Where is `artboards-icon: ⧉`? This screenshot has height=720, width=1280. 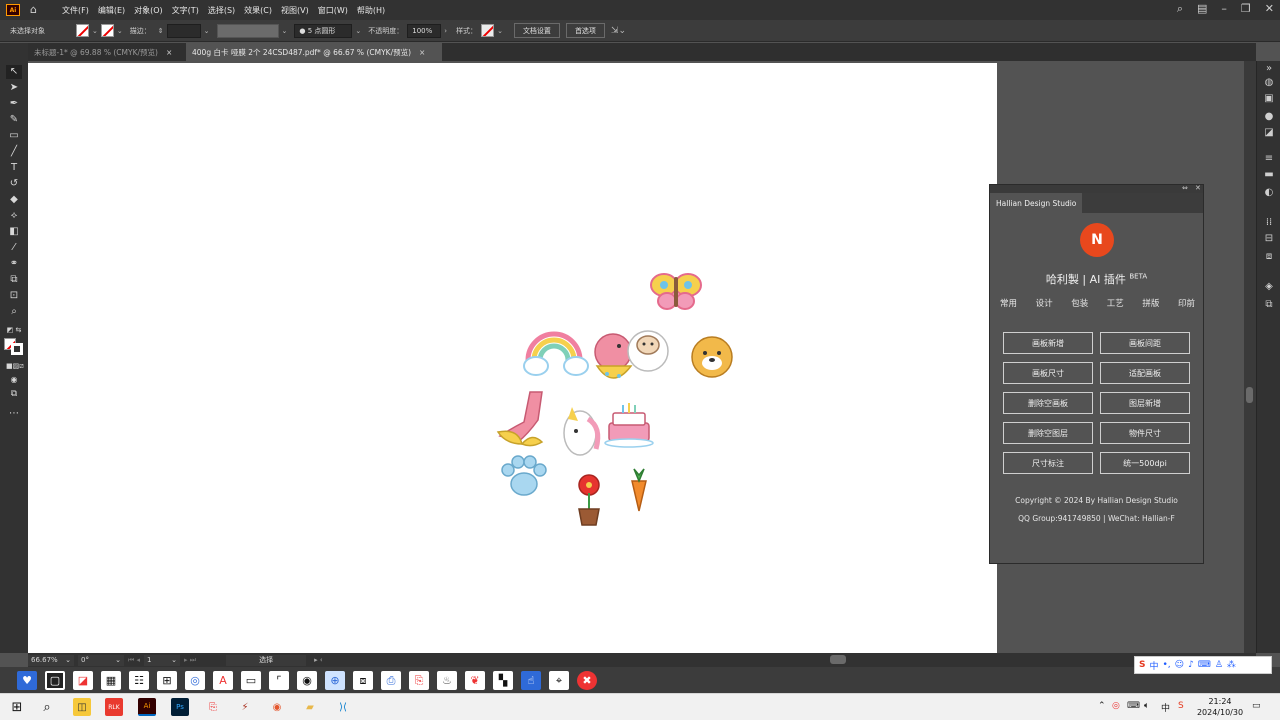
artboards-icon: ⧉ is located at coordinates (1269, 305).